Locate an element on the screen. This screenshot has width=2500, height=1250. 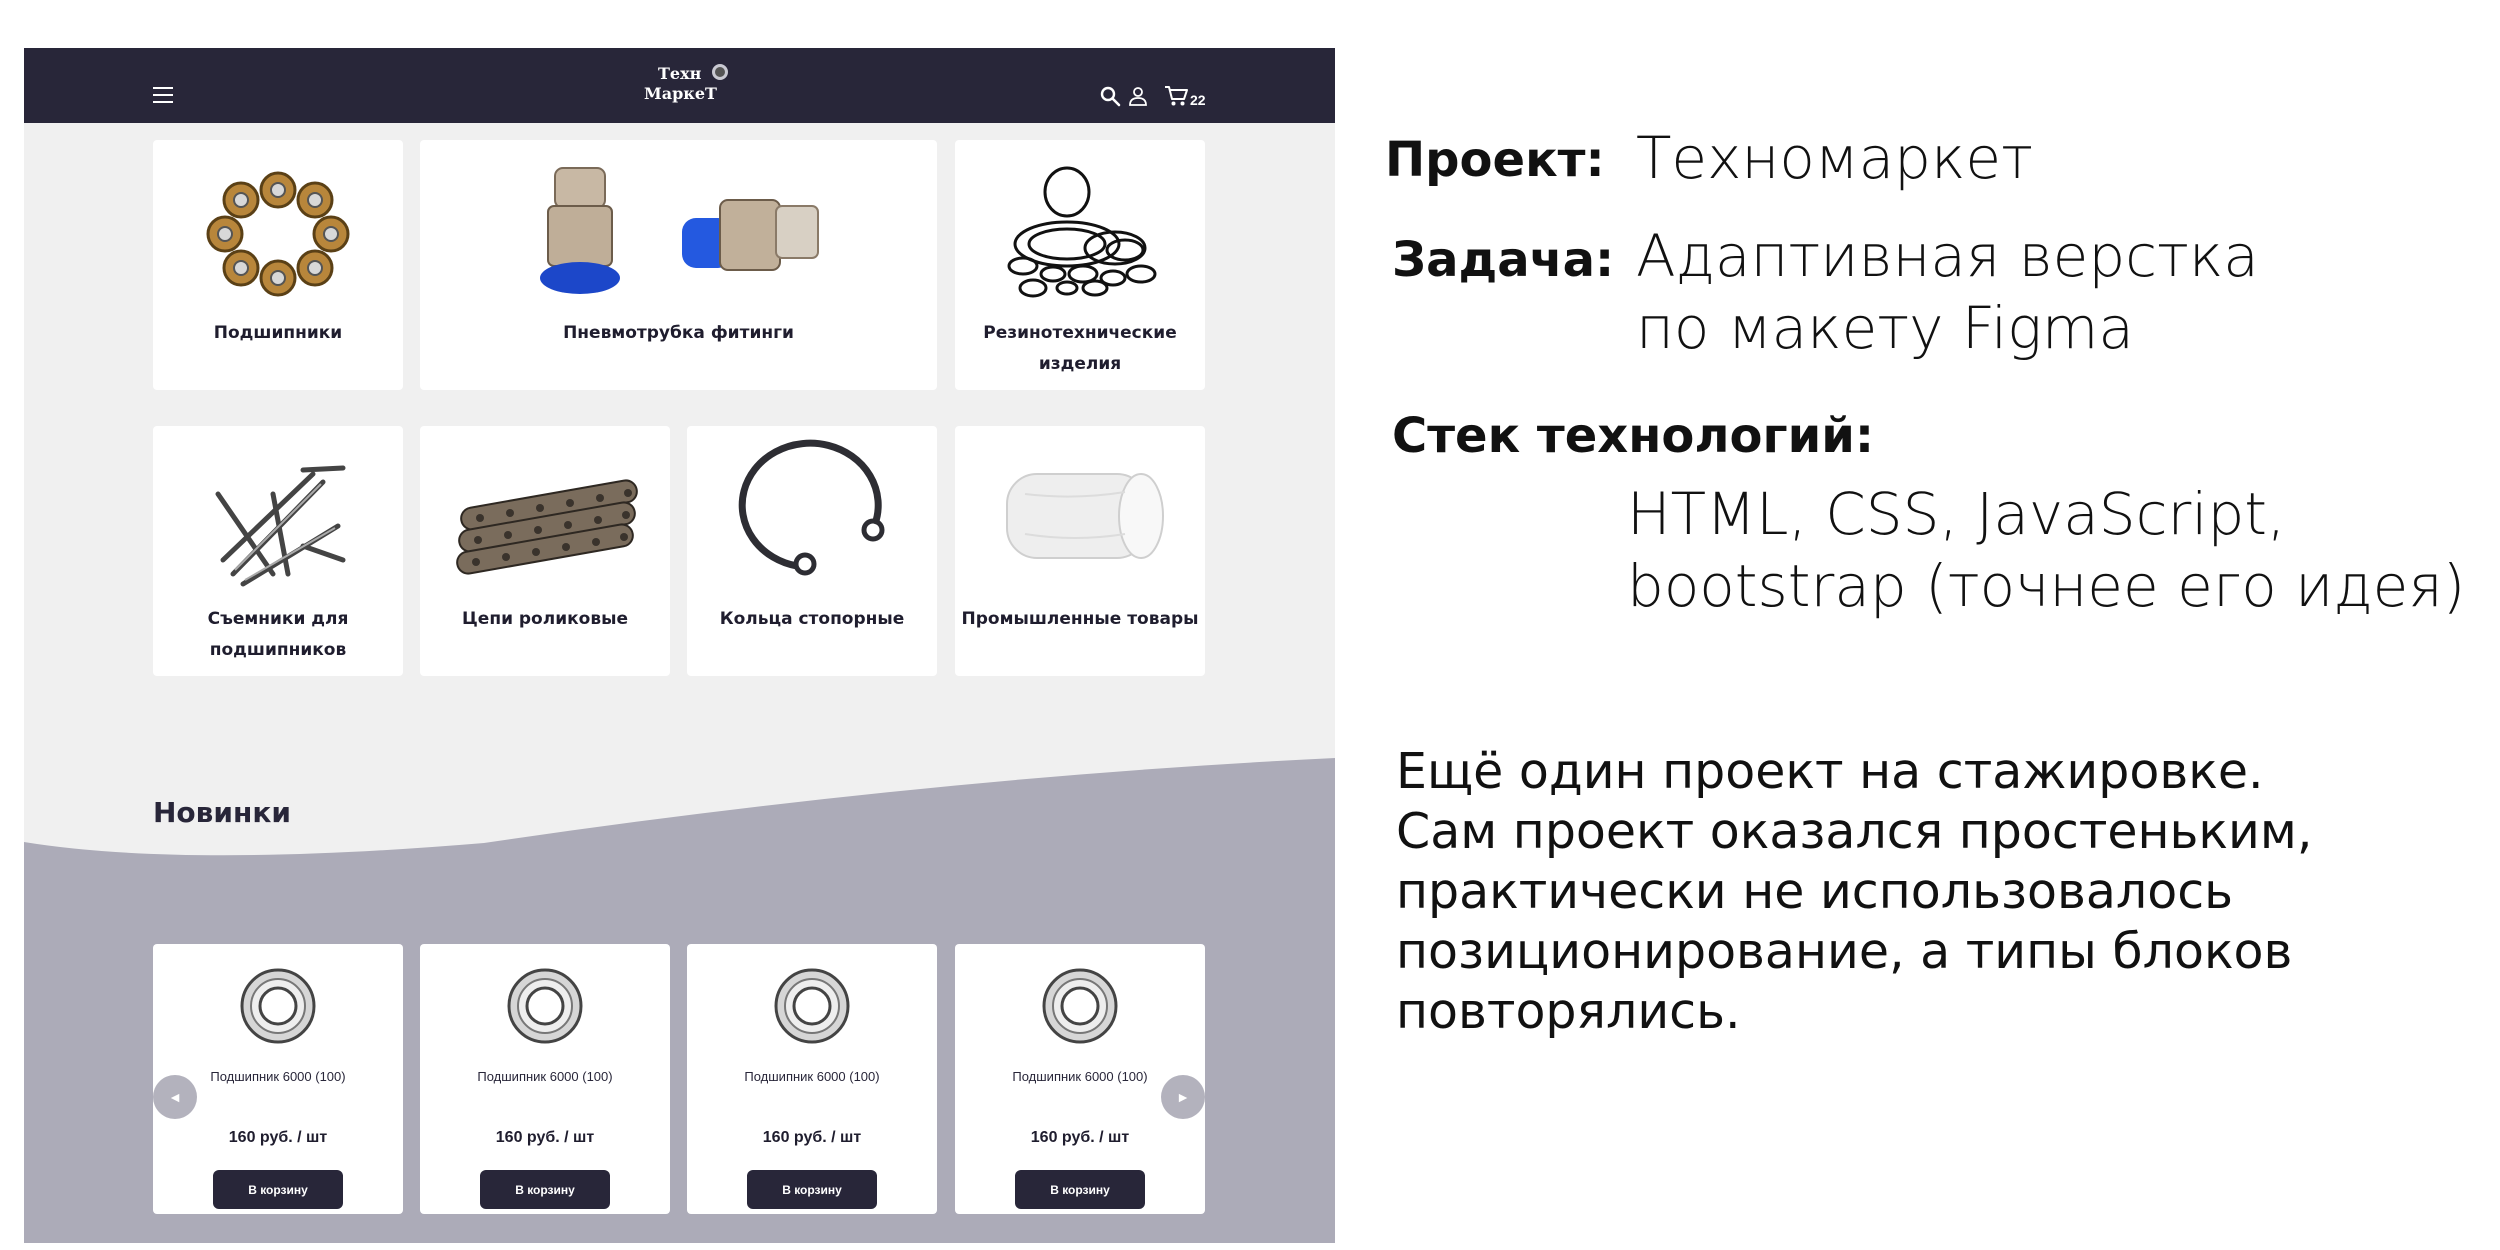
site-logo: Техн МаркеТ is located at coordinates (692, 86).